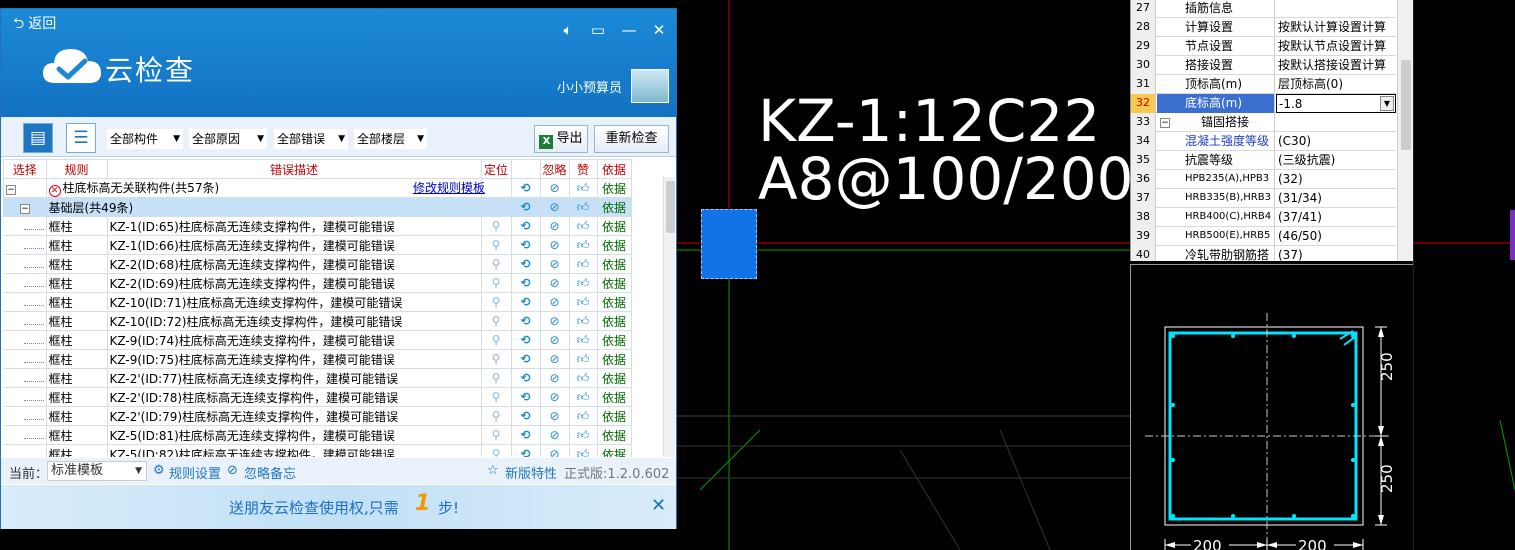 This screenshot has height=550, width=1515. What do you see at coordinates (97, 471) in the screenshot?
I see `template-select: 标准模板 ▼` at bounding box center [97, 471].